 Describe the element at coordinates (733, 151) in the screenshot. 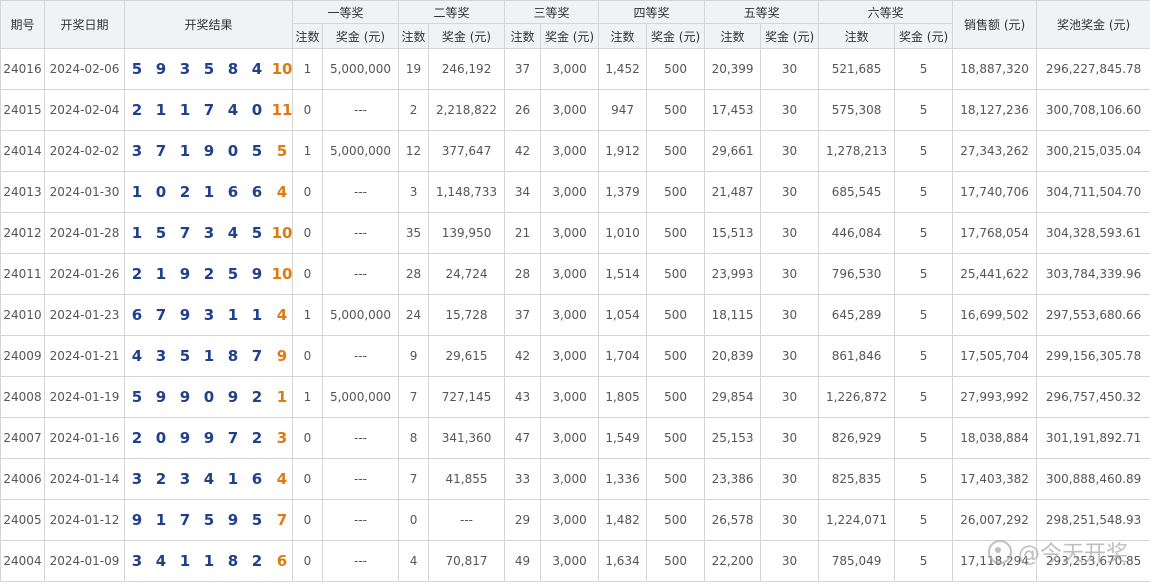

I see `prize5-count-cell: 29,661` at that location.